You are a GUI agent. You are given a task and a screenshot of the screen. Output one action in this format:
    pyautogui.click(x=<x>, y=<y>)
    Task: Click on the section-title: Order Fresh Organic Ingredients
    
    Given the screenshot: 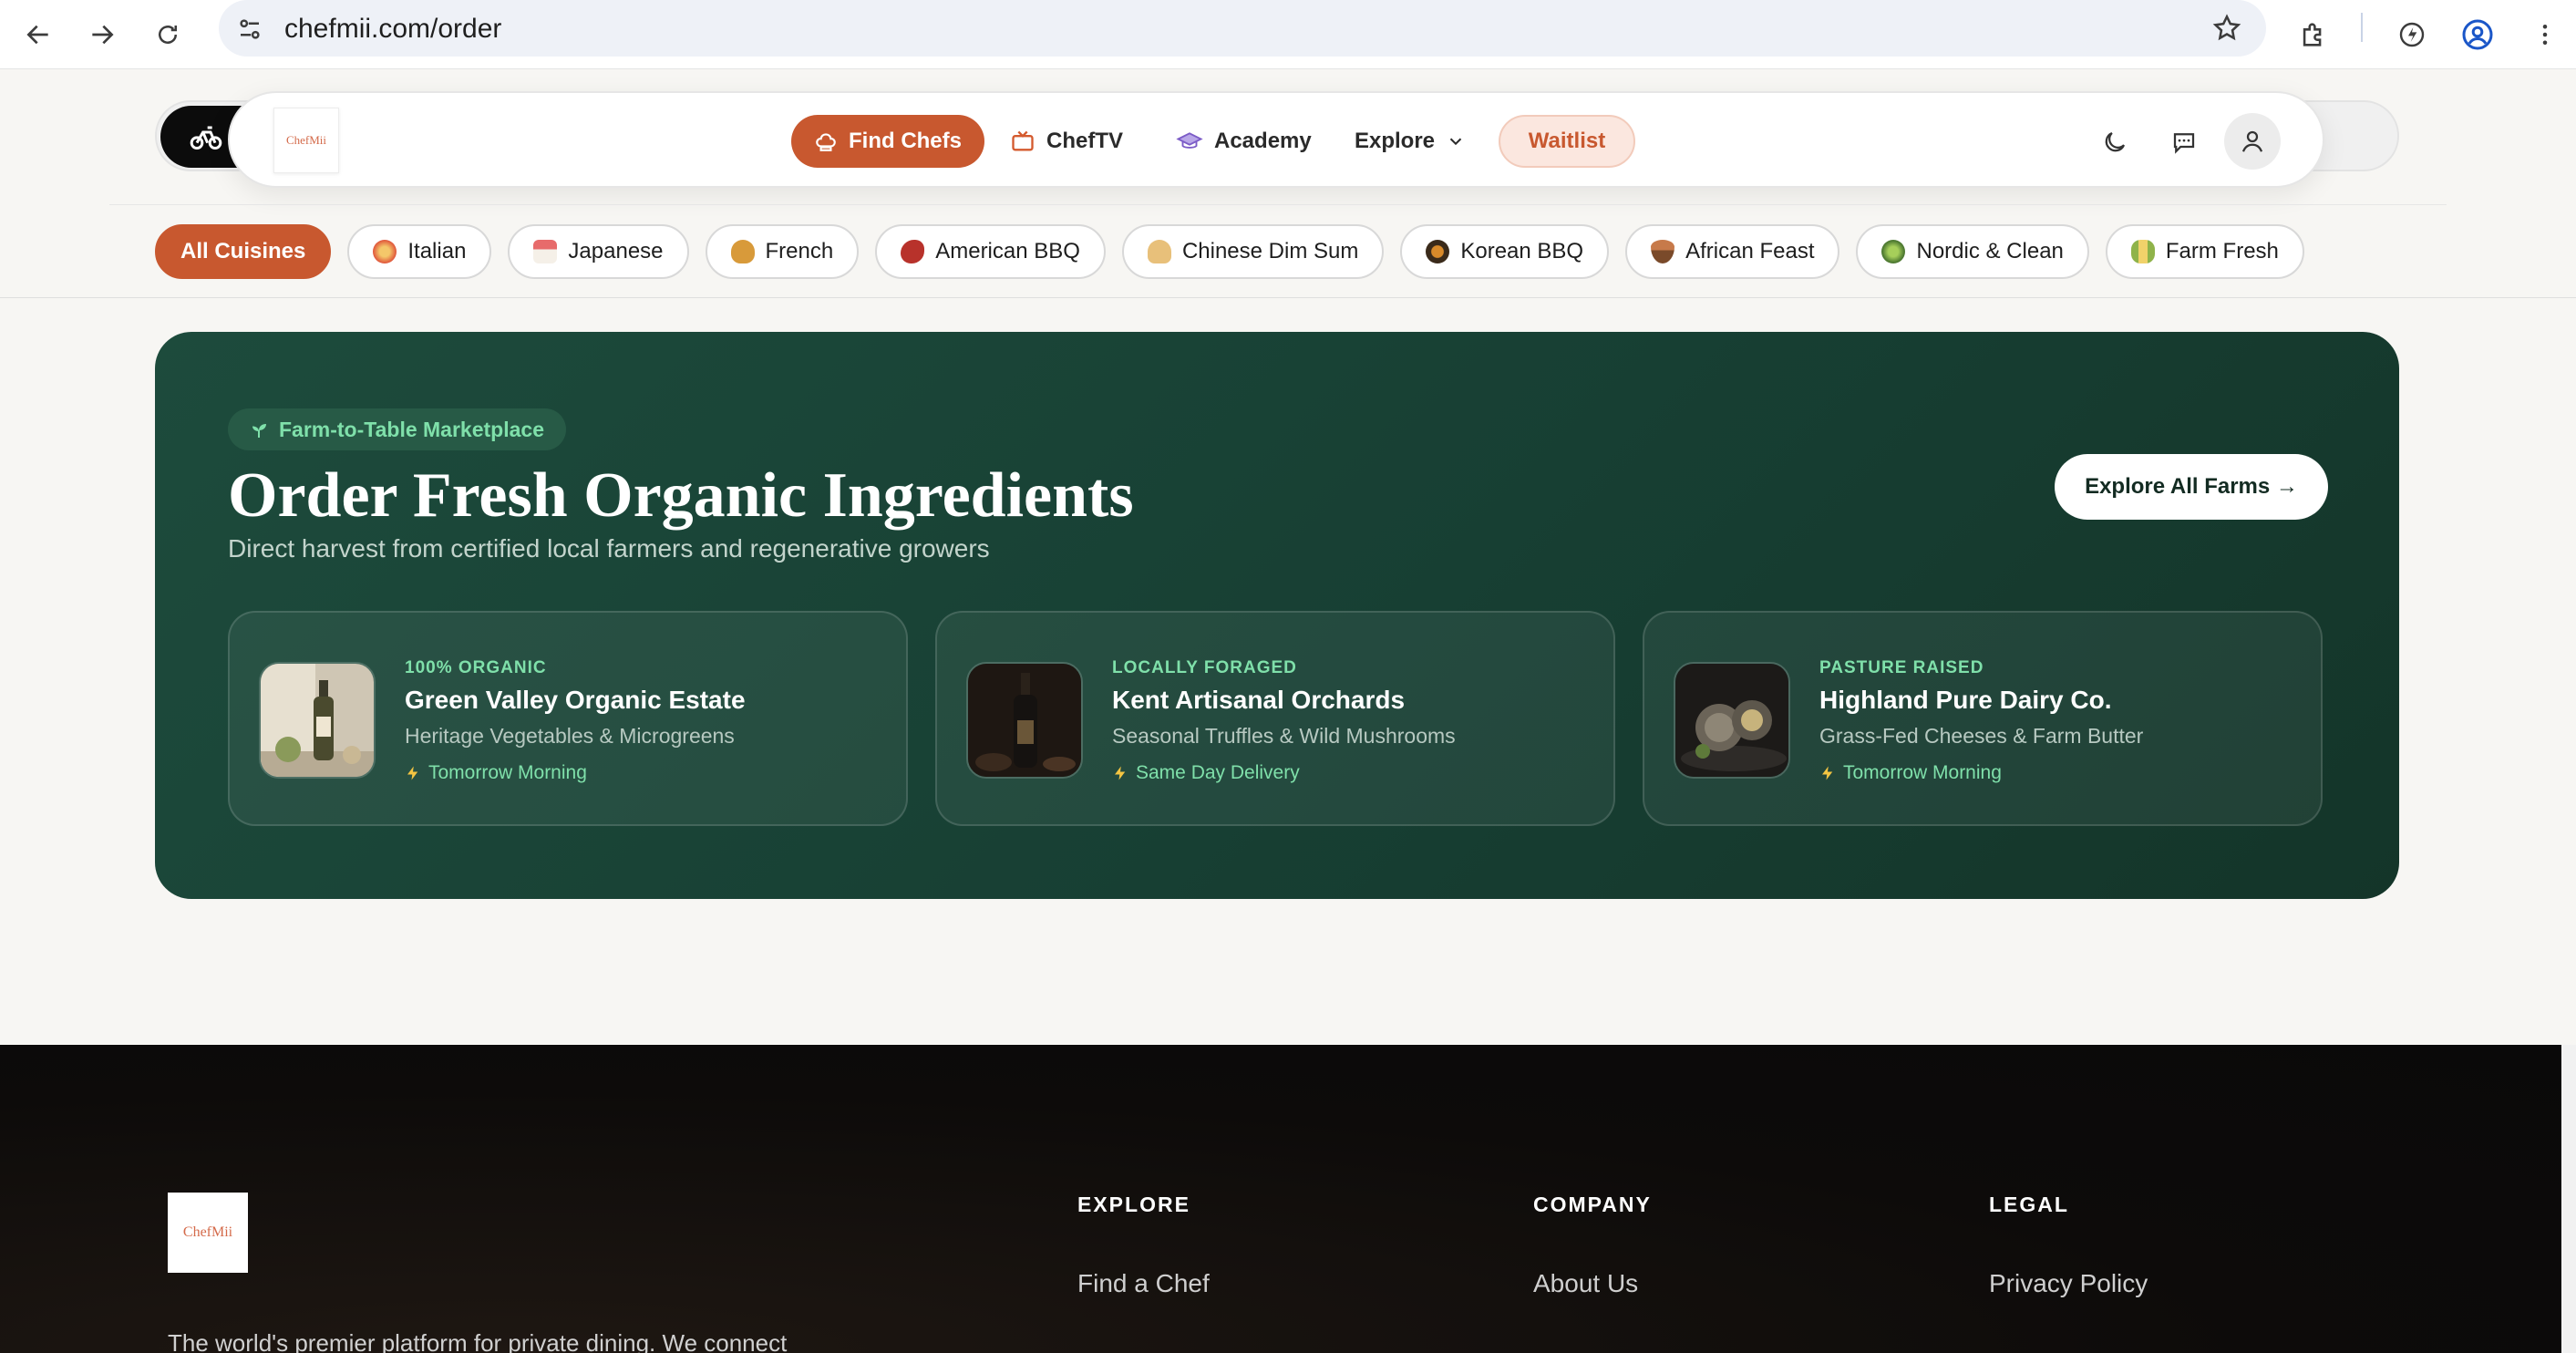 What is the action you would take?
    pyautogui.click(x=681, y=496)
    